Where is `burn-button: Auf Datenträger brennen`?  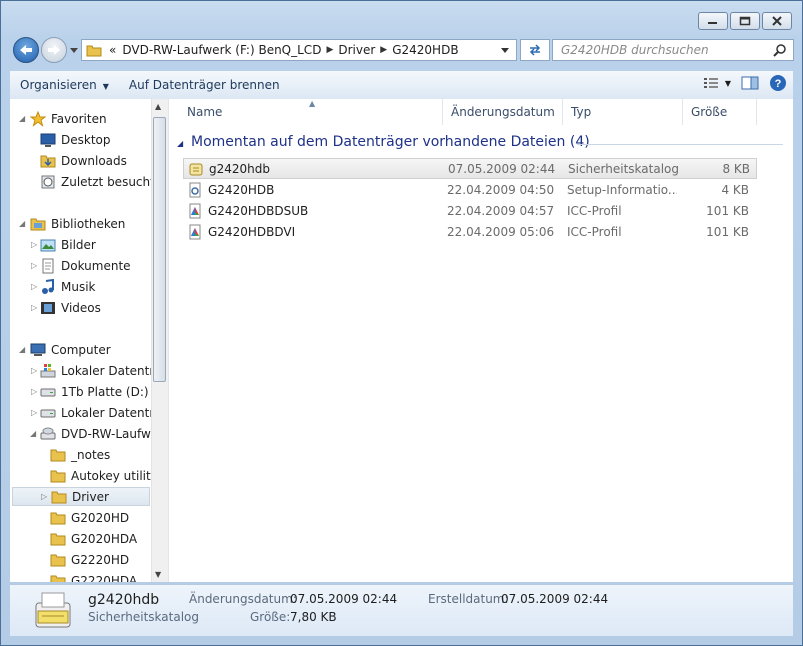 burn-button: Auf Datenträger brennen is located at coordinates (204, 85).